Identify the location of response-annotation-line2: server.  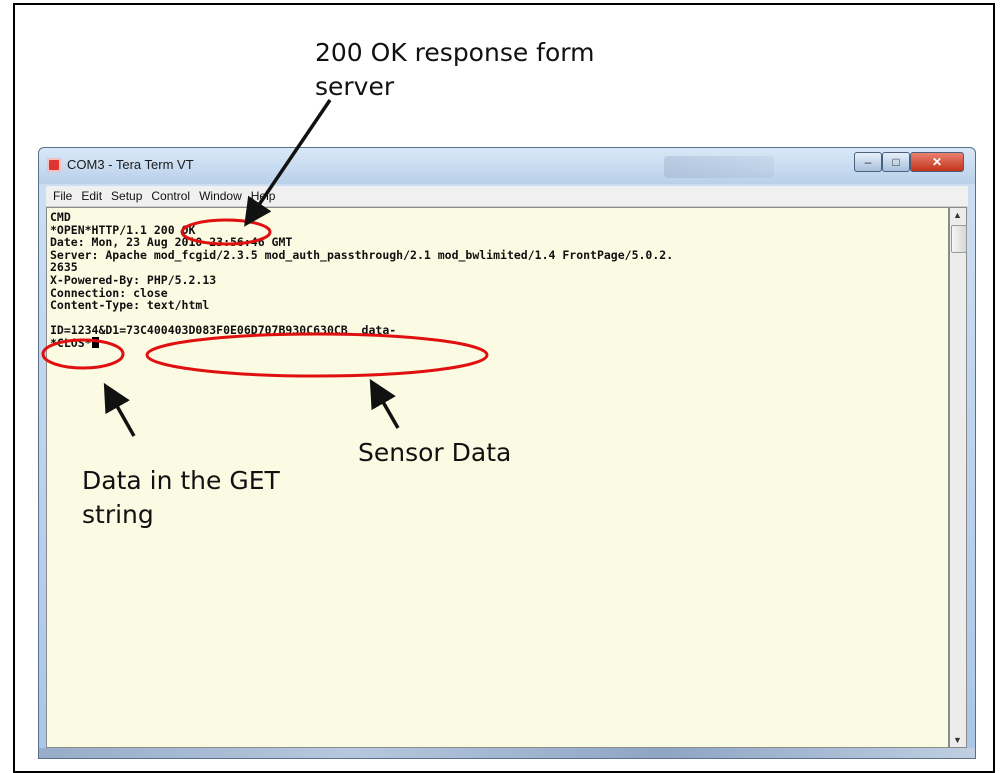
(355, 86).